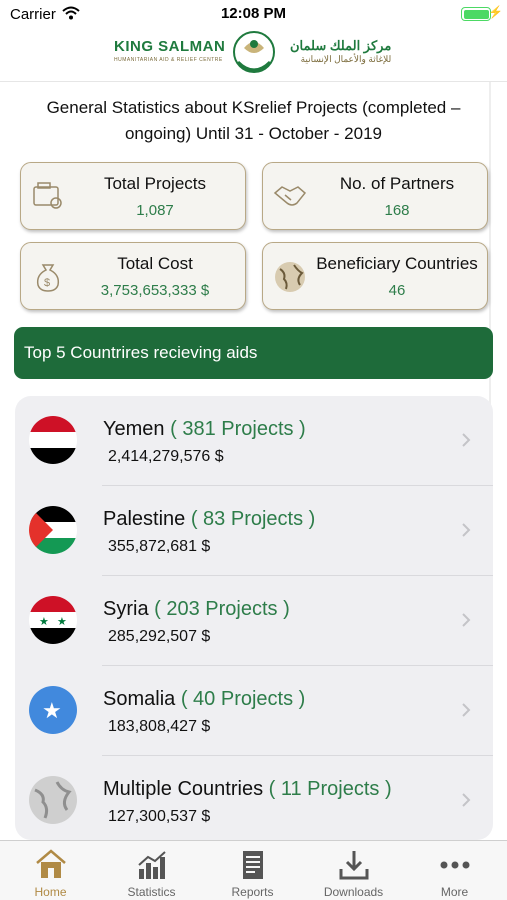  Describe the element at coordinates (133, 276) in the screenshot. I see `stat-card-total-cost: $ Total Cost 3,753,653,333 $` at that location.